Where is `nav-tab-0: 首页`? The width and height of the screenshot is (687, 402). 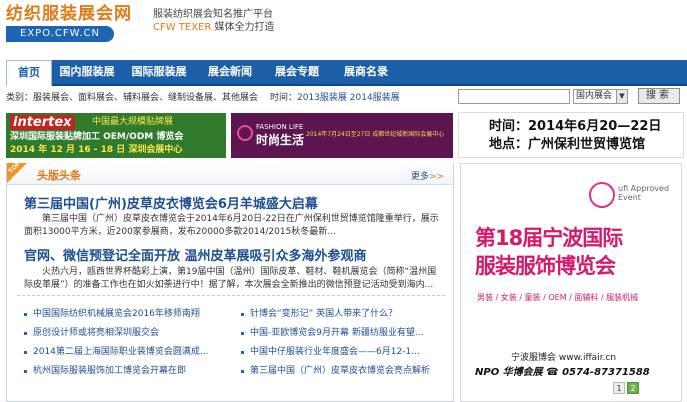
nav-tab-0: 首页 is located at coordinates (29, 73).